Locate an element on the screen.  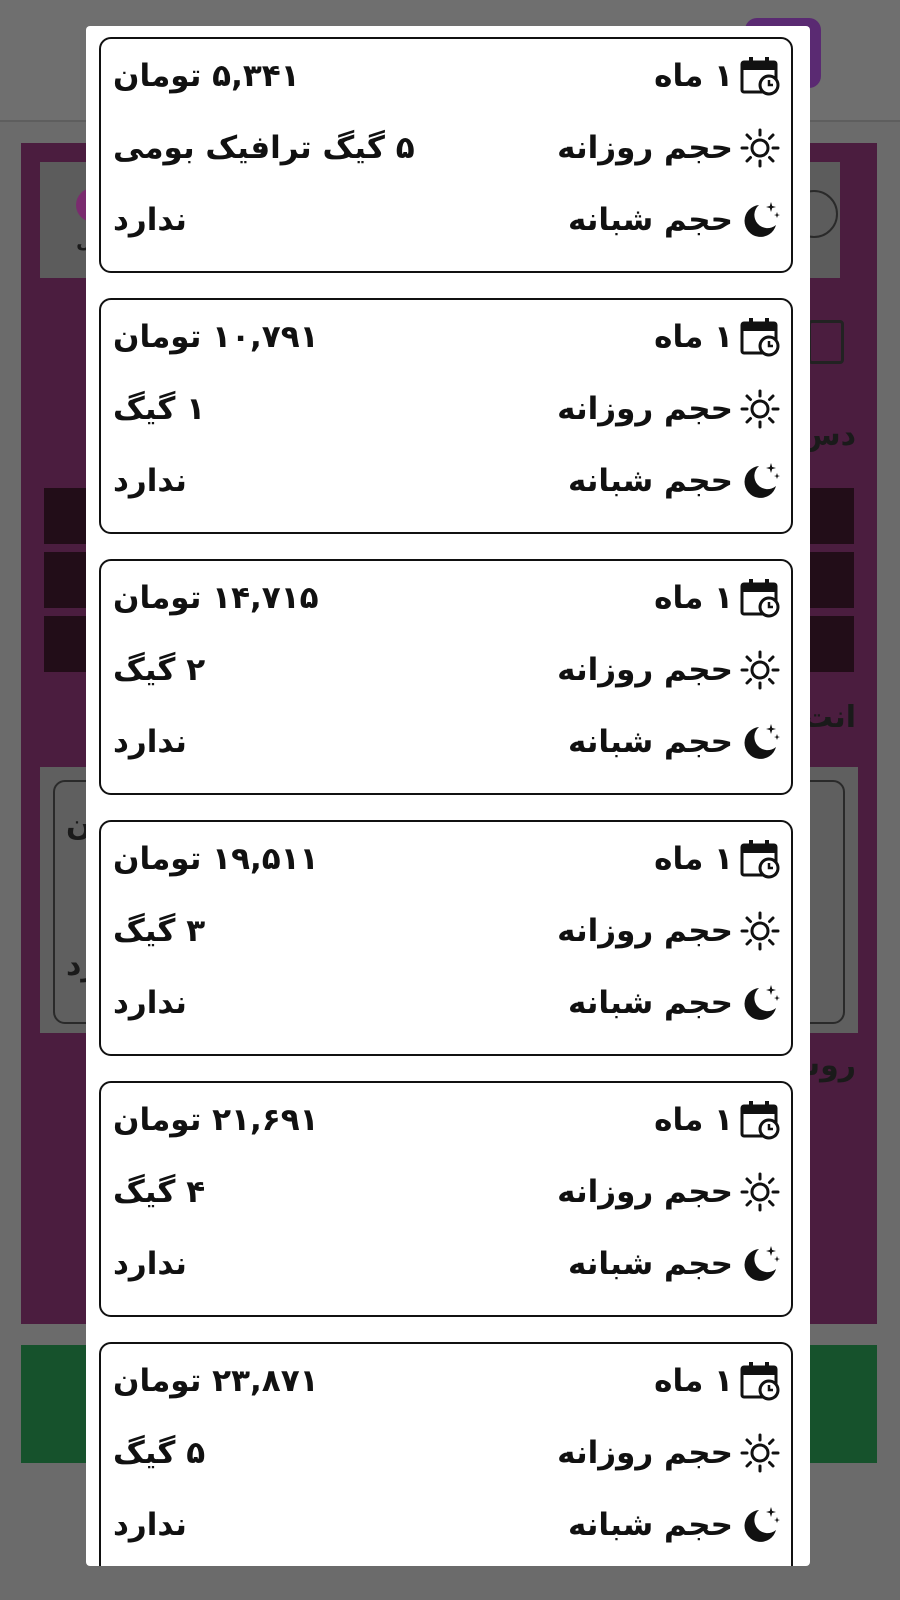
plan-duration-row: ۱ ماه ۱۴,۷۱۵ تومان is located at coordinates (447, 598).